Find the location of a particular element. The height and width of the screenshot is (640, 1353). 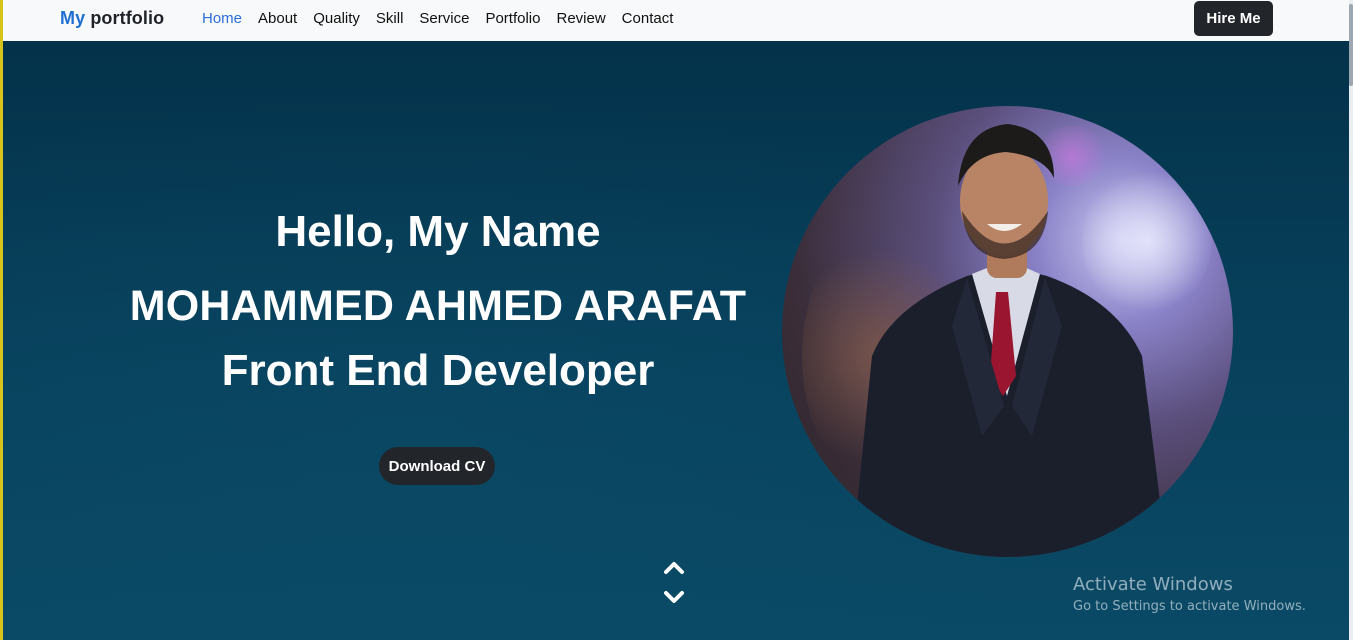

nav-link-home: Home is located at coordinates (222, 18).